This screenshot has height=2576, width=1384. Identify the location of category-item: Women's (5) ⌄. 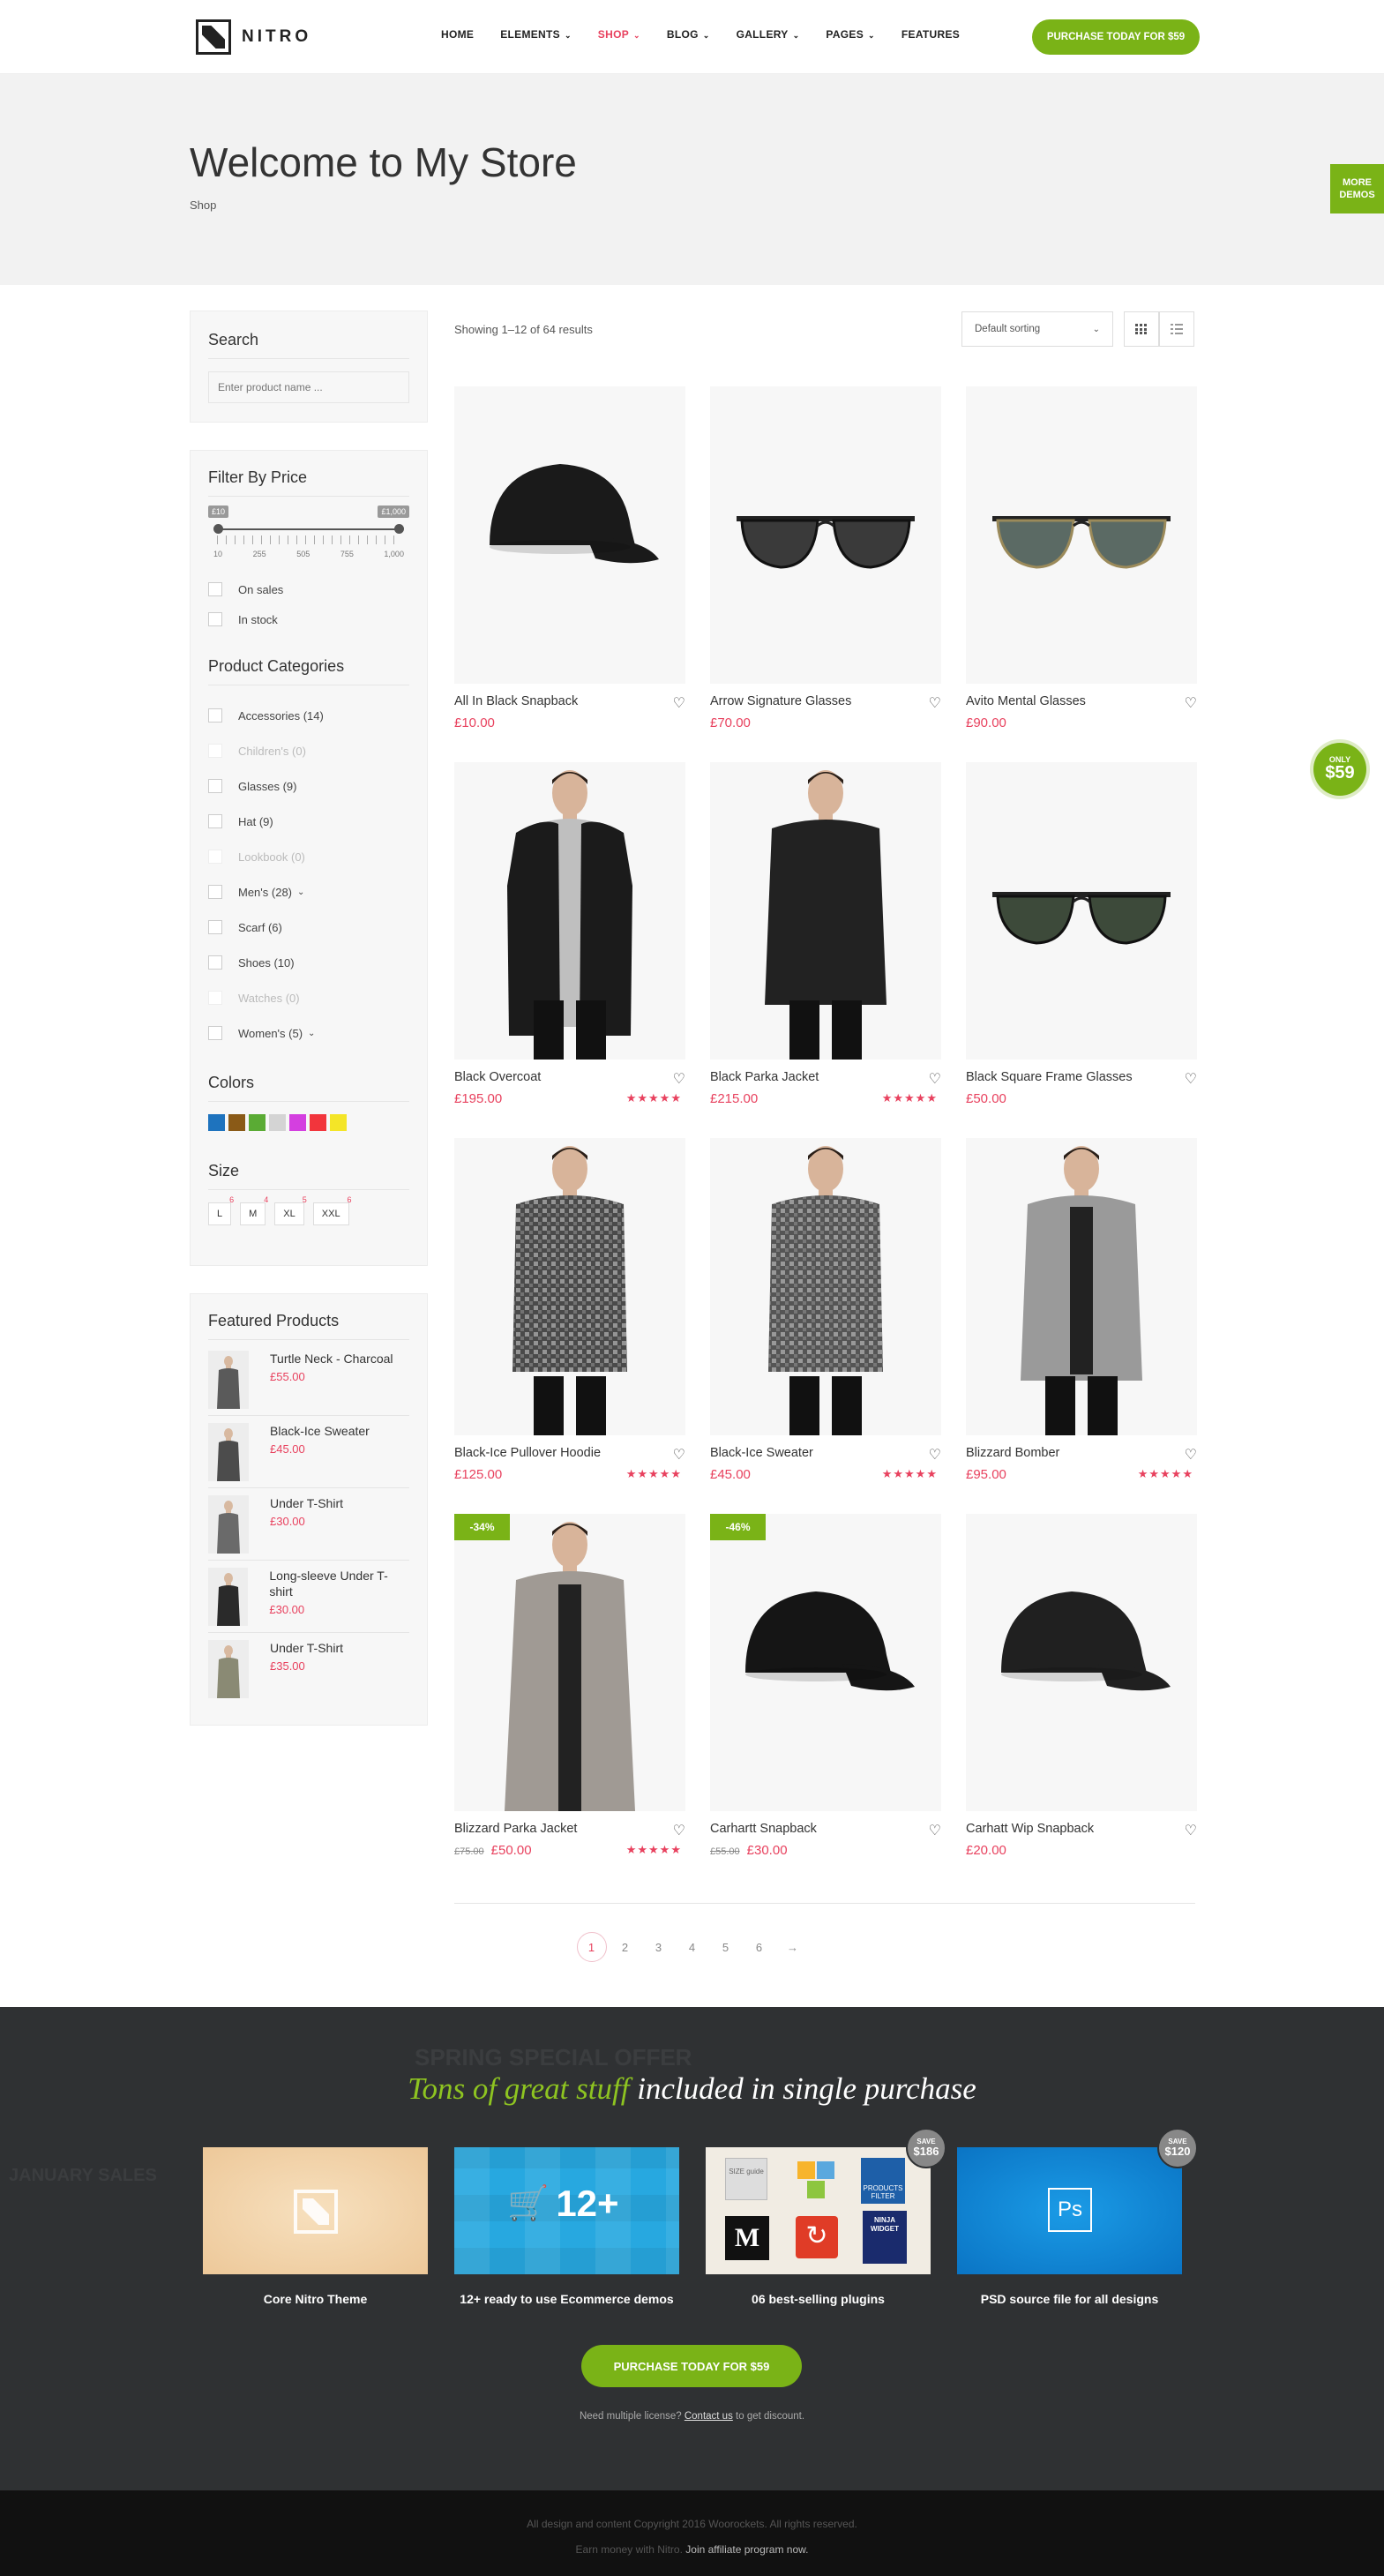
(308, 1033).